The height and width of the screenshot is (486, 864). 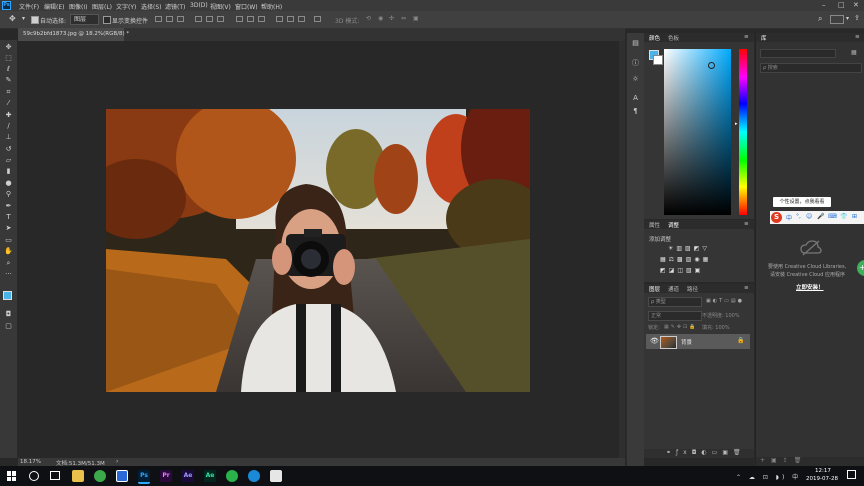 I want to click on ime-voice-icon: 🎤, so click(x=820, y=216).